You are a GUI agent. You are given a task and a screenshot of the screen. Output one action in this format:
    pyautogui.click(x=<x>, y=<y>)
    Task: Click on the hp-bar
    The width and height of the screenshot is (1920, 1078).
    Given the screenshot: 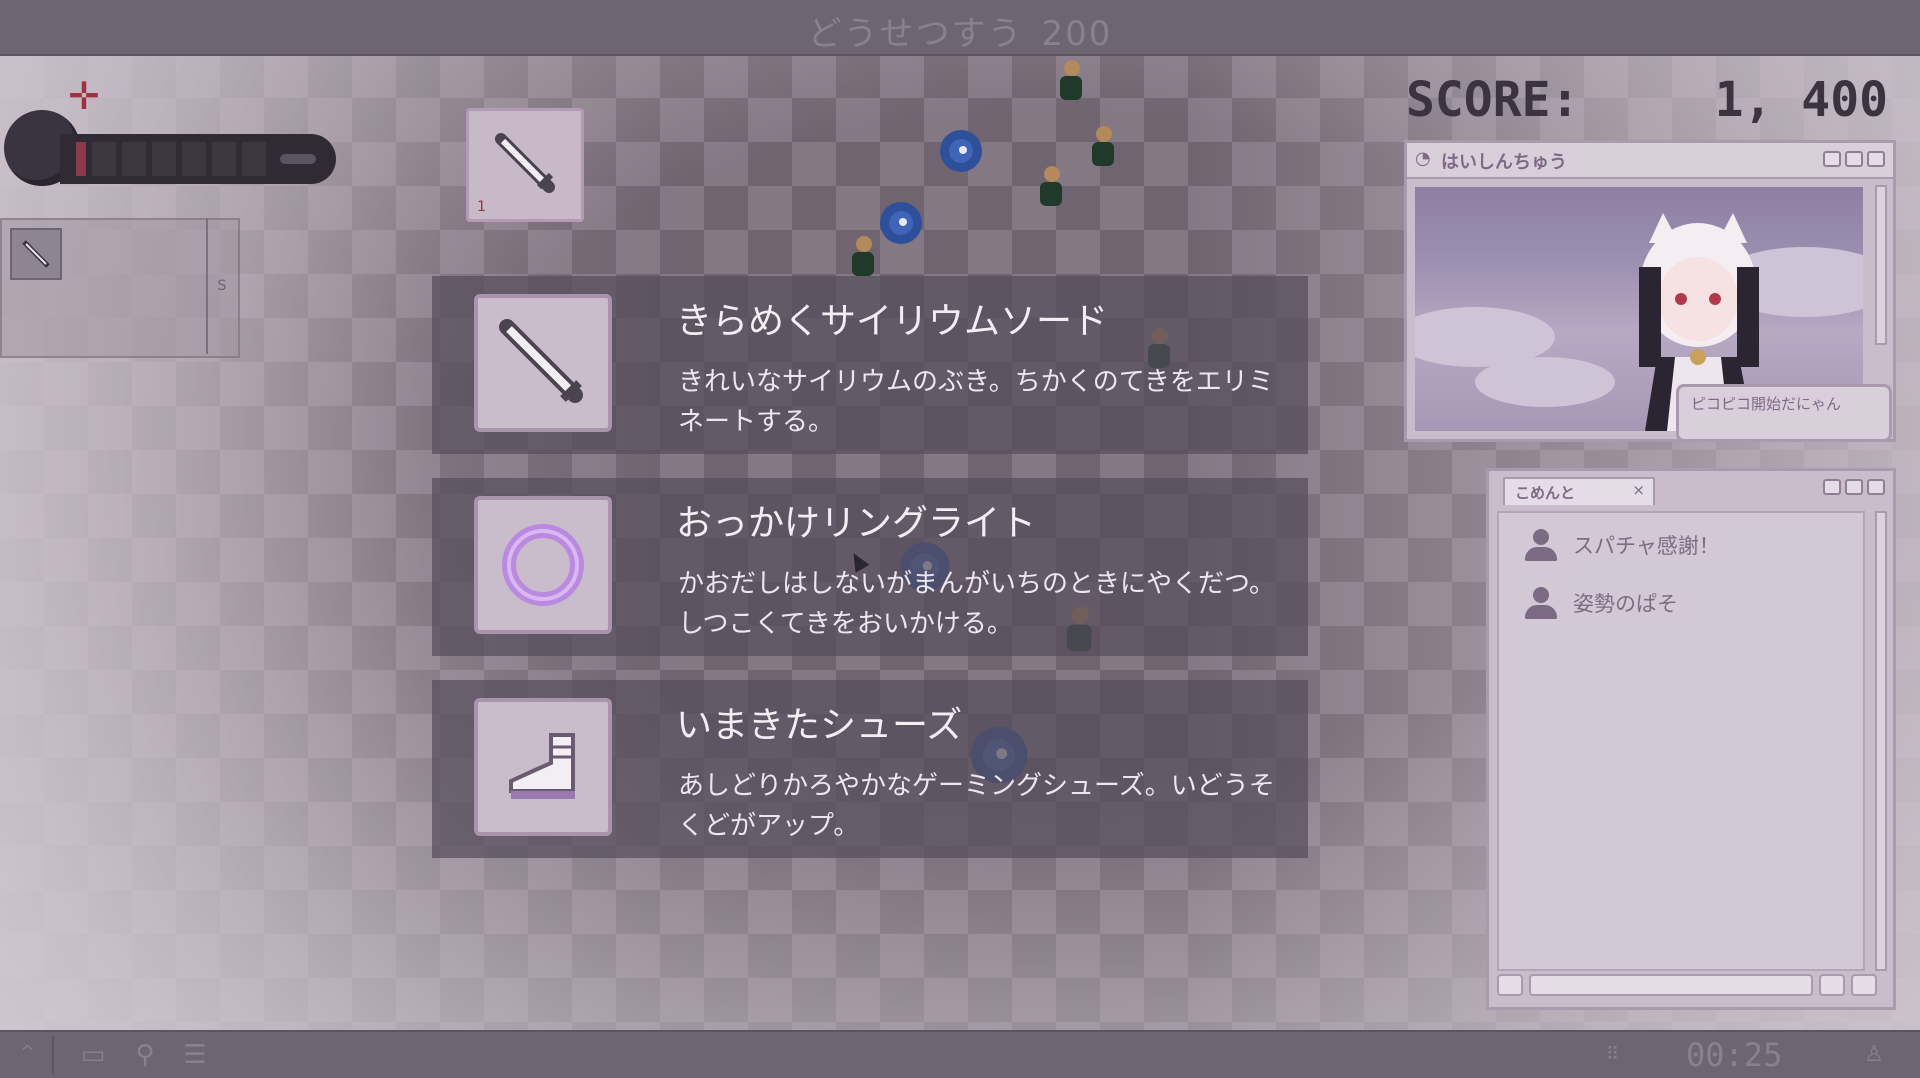 What is the action you would take?
    pyautogui.click(x=198, y=159)
    